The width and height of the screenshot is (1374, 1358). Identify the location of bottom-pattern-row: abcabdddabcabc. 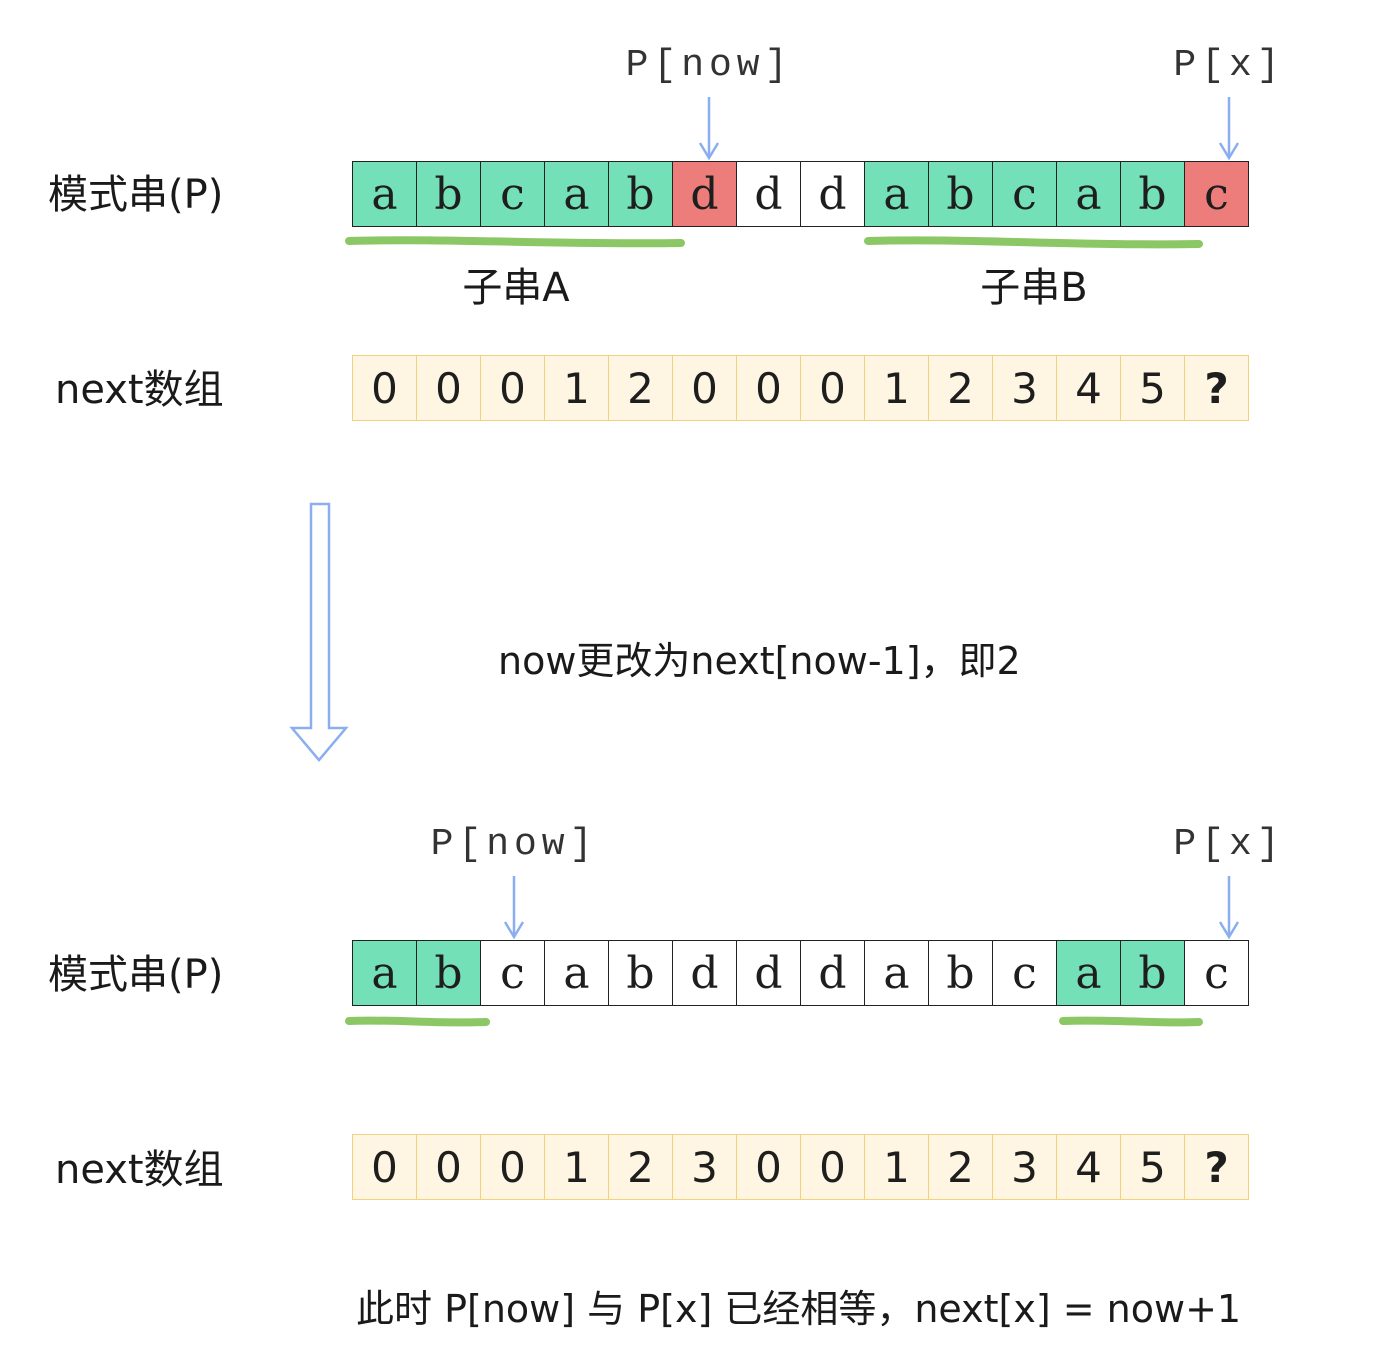
(800, 973).